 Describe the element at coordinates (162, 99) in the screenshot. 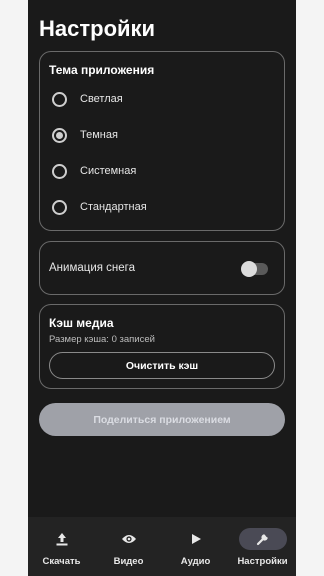

I see `theme-option-light: Светлая` at that location.